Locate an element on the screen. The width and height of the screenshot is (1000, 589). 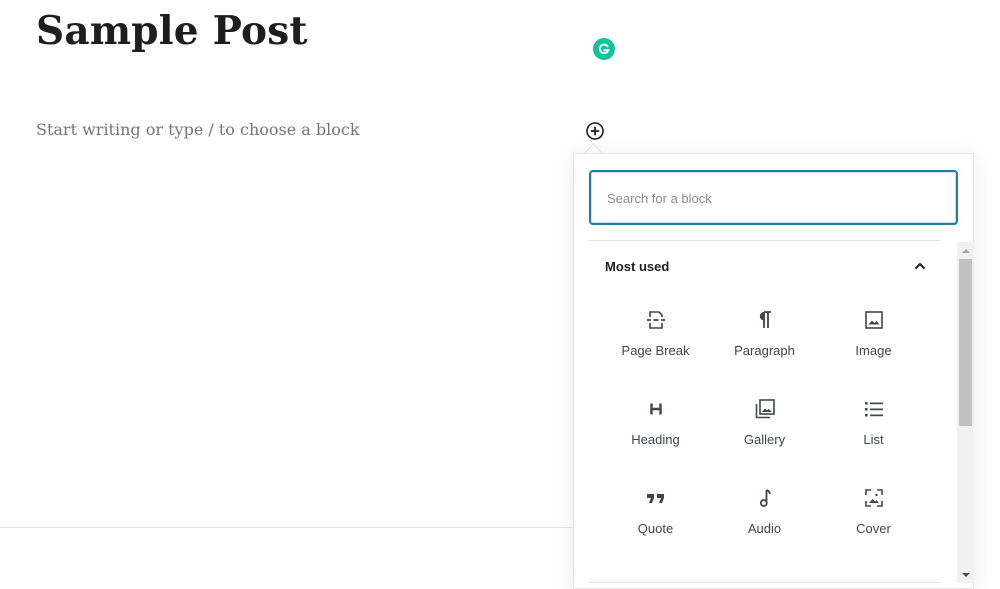
grammarly-icon is located at coordinates (604, 49).